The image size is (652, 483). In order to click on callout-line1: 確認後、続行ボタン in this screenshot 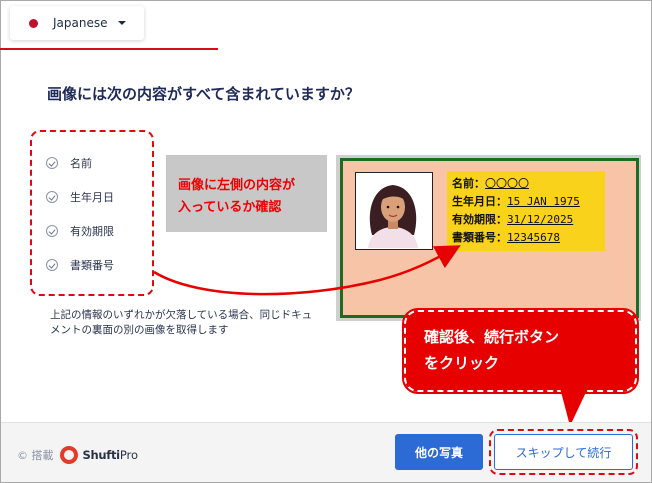, I will do `click(492, 337)`.